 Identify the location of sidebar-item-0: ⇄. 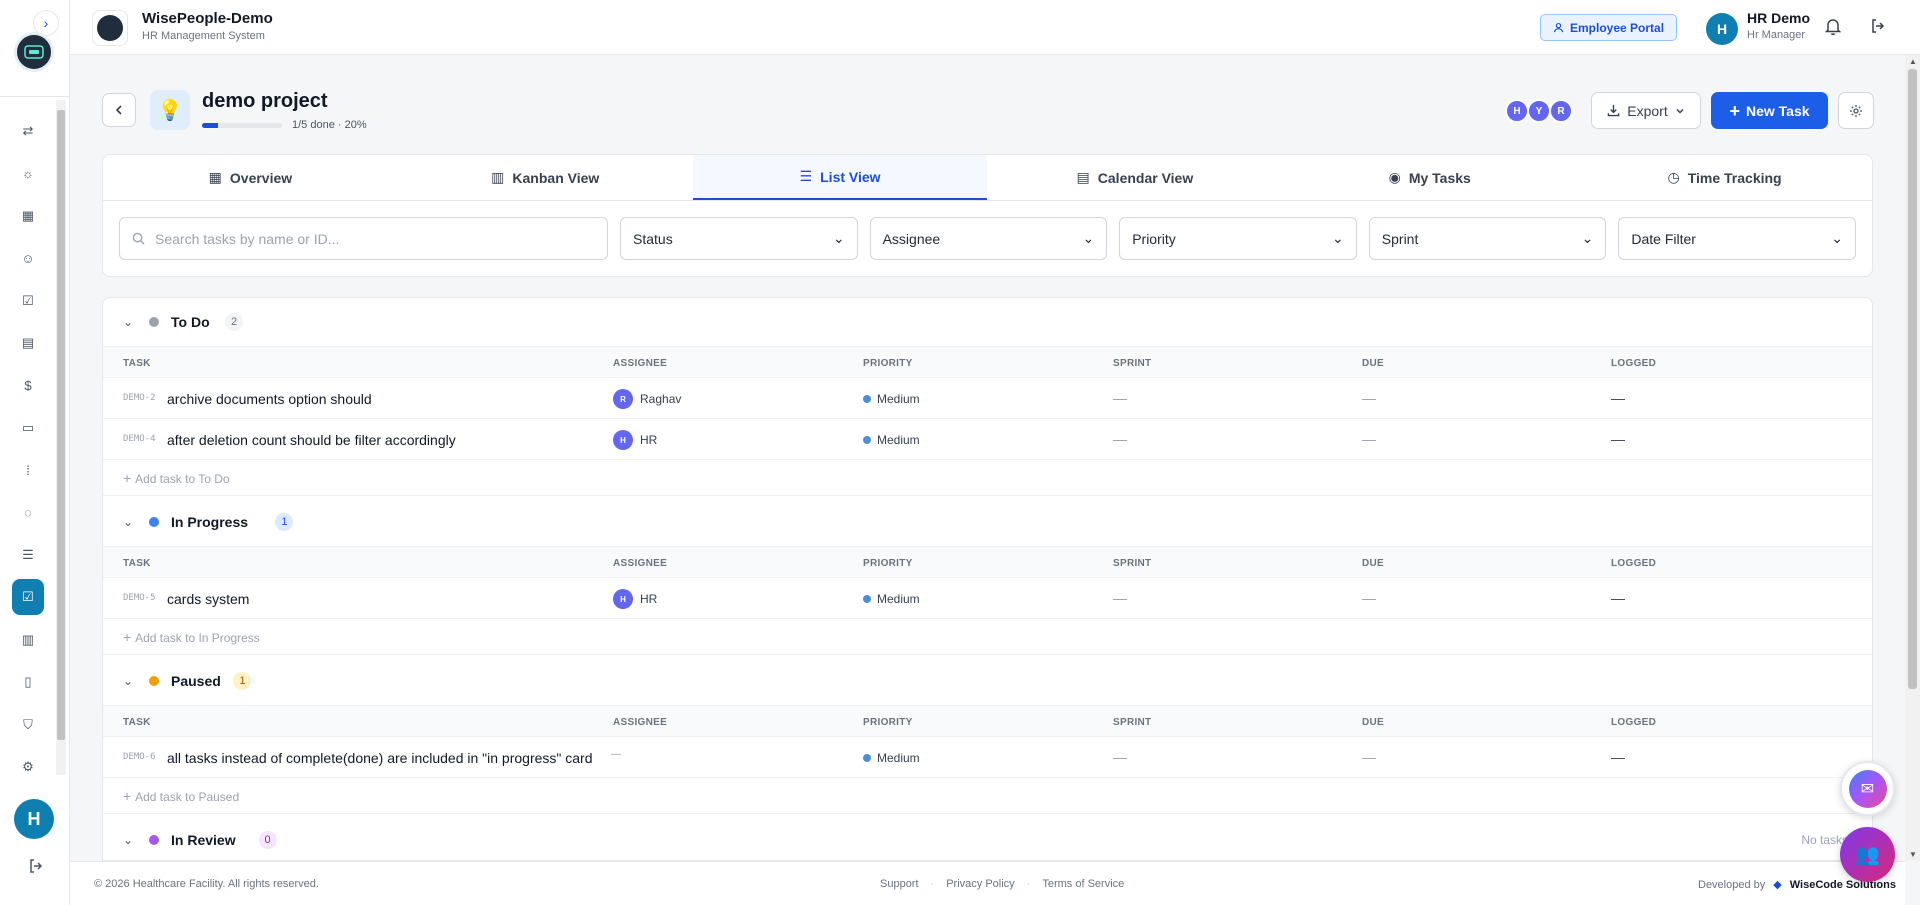
(28, 131).